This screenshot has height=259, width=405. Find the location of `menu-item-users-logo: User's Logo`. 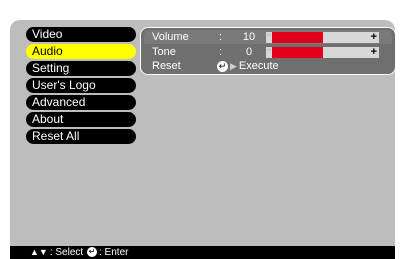

menu-item-users-logo: User's Logo is located at coordinates (81, 85).